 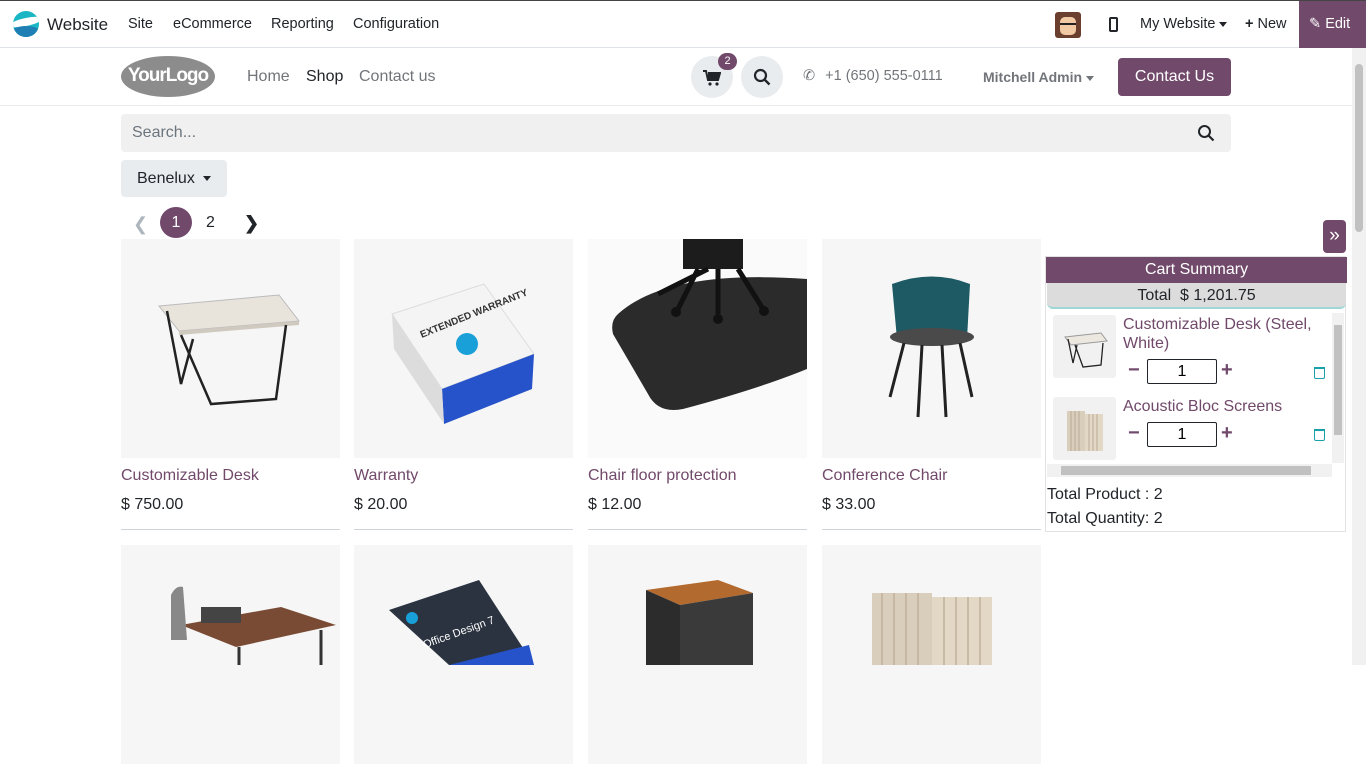 I want to click on product-image-office-desk, so click(x=230, y=654).